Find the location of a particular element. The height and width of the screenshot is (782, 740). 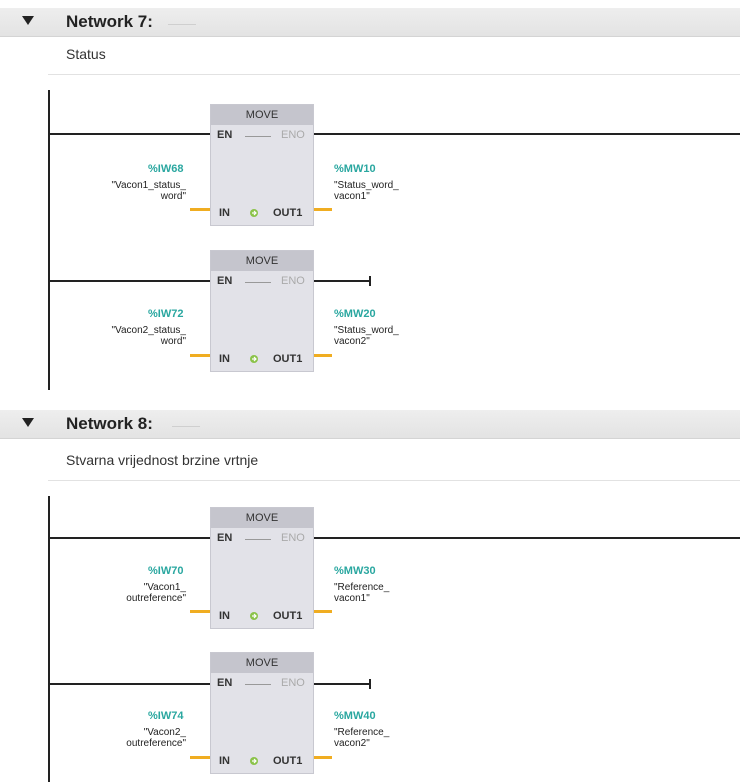

power-rail is located at coordinates (49, 240).